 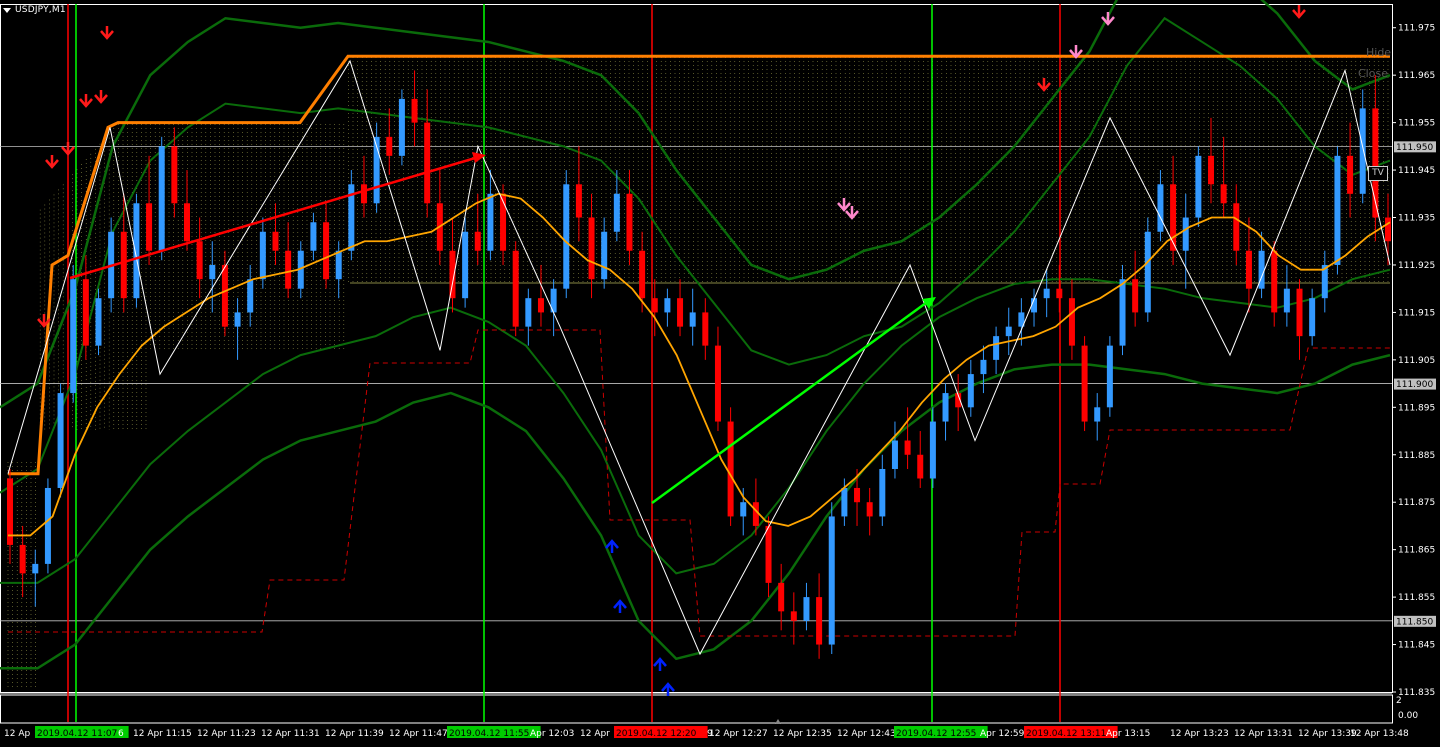 What do you see at coordinates (1414, 385) in the screenshot?
I see `price-line-label: 111.900` at bounding box center [1414, 385].